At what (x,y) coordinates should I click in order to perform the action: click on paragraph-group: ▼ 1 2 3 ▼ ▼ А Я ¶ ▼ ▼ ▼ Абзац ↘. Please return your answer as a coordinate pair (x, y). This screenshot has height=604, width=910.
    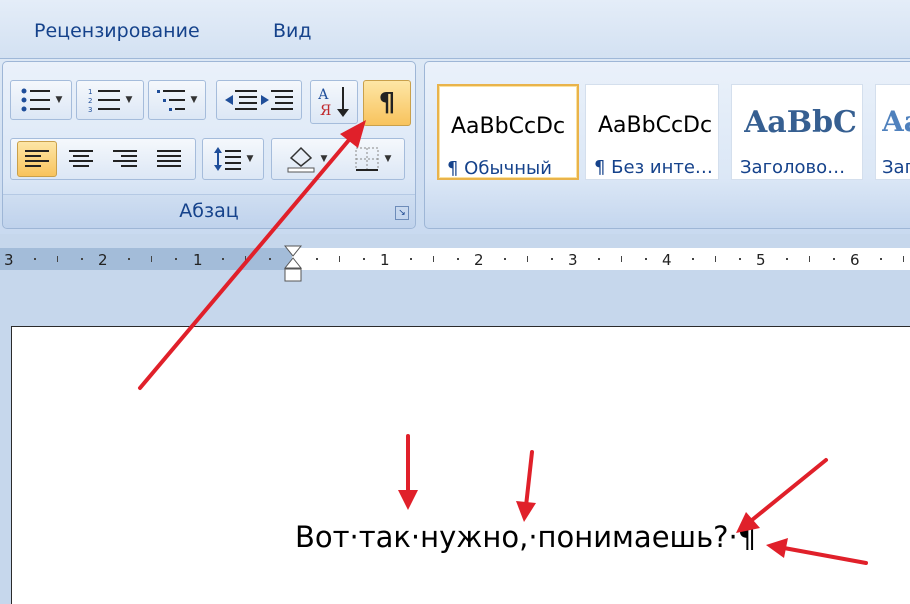
    Looking at the image, I should click on (209, 145).